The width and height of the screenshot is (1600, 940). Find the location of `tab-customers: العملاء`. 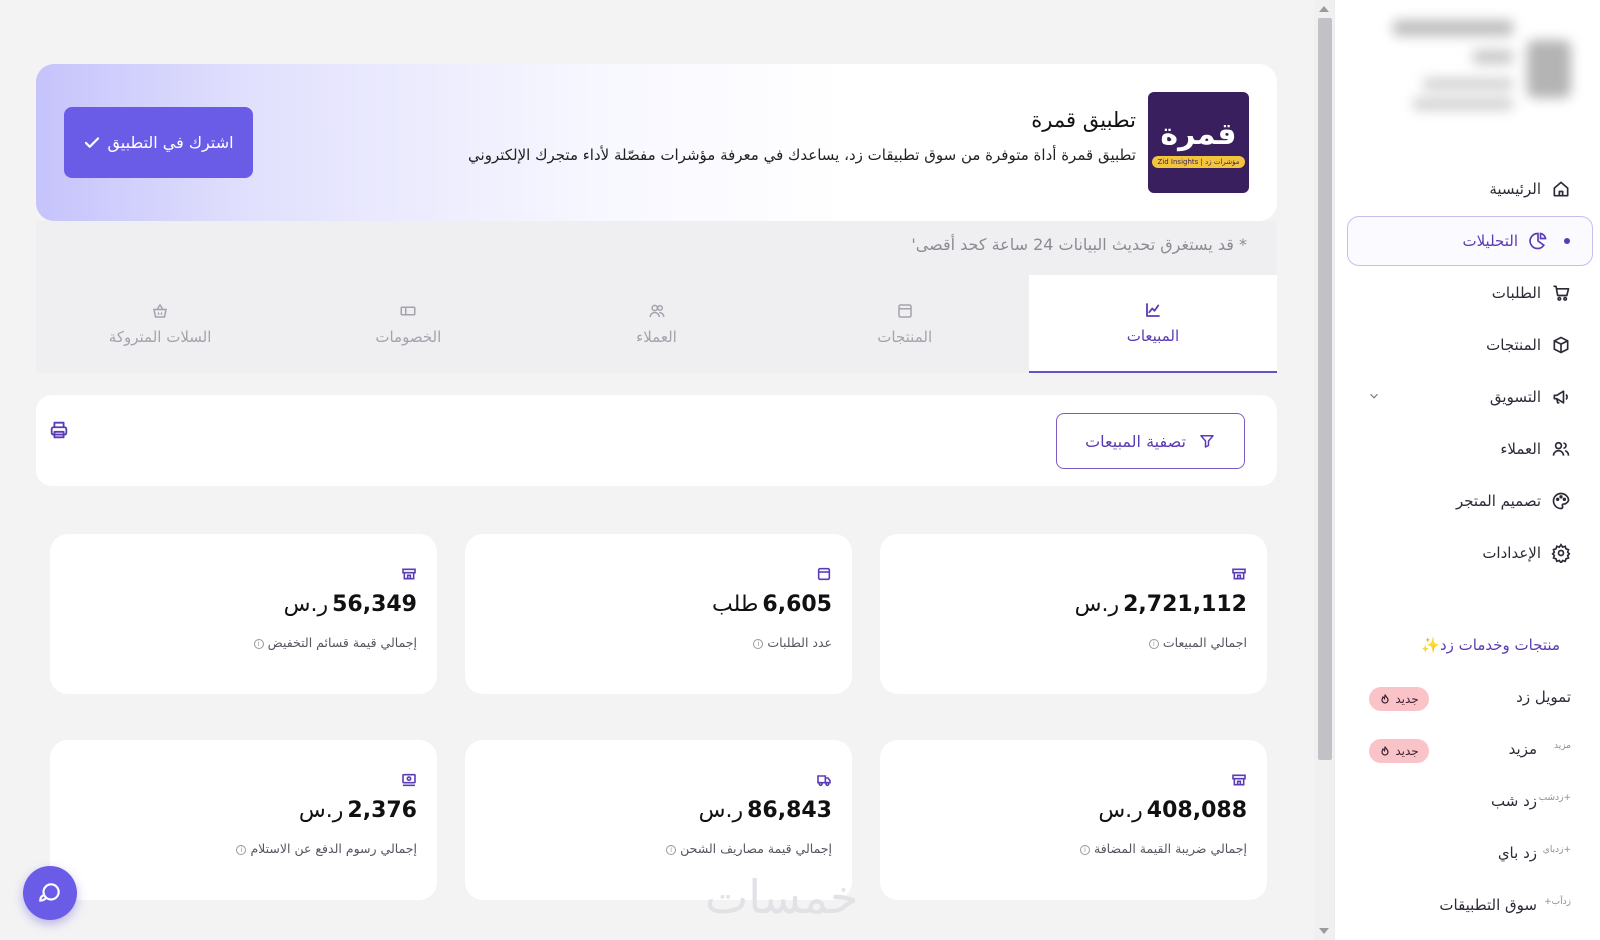

tab-customers: العملاء is located at coordinates (656, 324).